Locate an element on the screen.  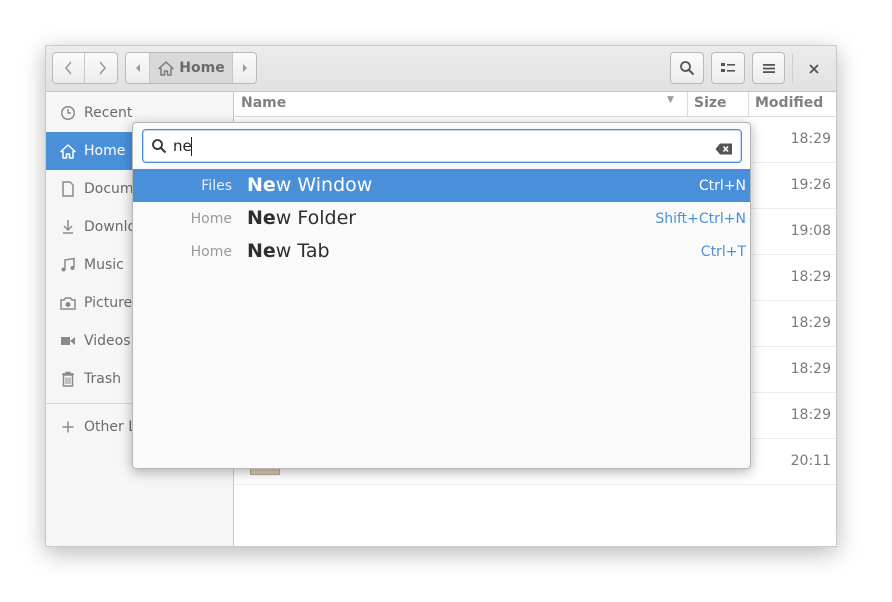
back-button is located at coordinates (69, 68).